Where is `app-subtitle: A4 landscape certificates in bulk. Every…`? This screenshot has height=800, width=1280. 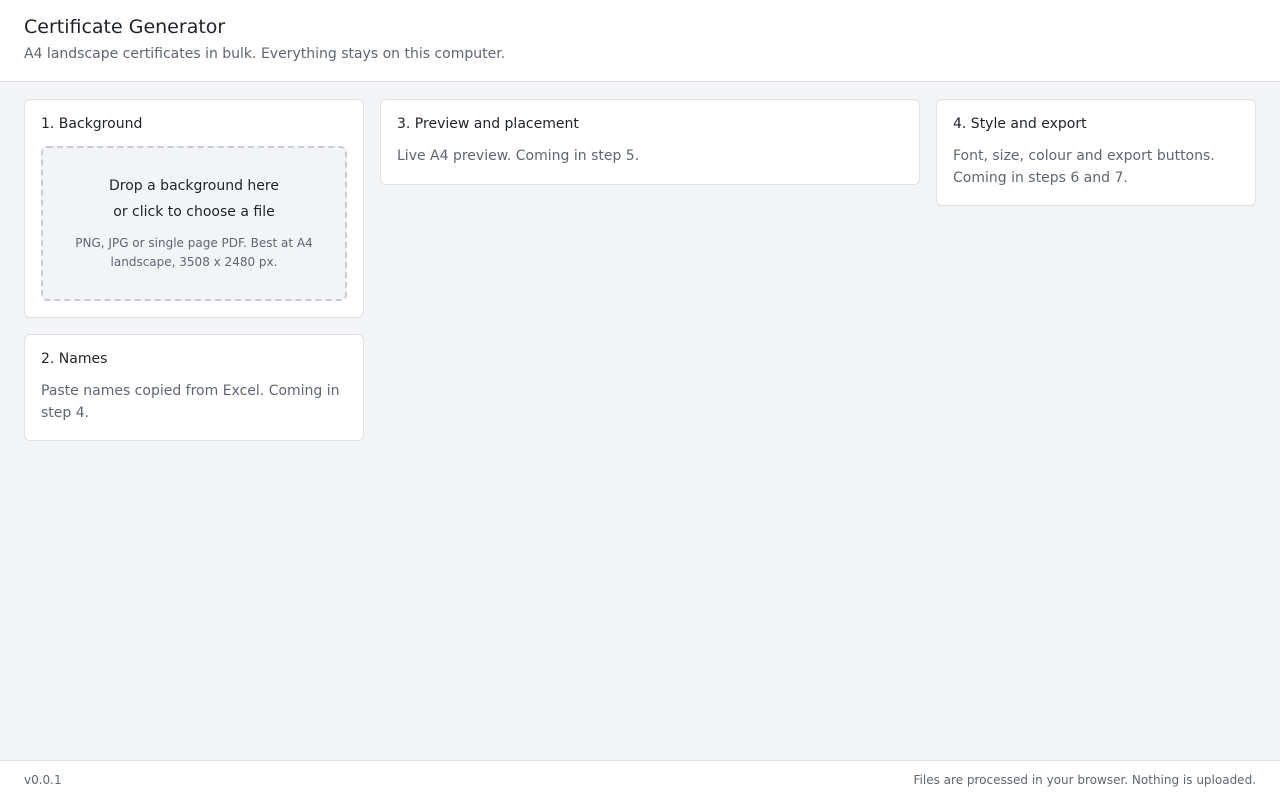
app-subtitle: A4 landscape certificates in bulk. Every… is located at coordinates (265, 54).